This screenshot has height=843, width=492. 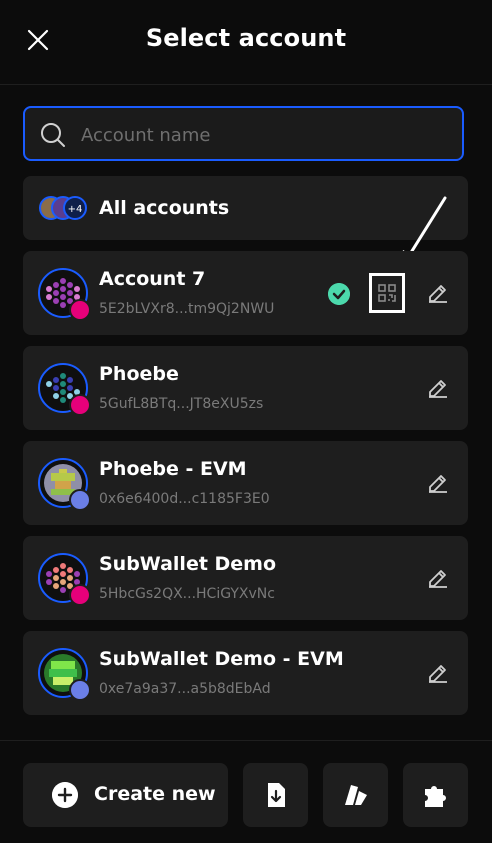 I want to click on attach-account-button, so click(x=355, y=795).